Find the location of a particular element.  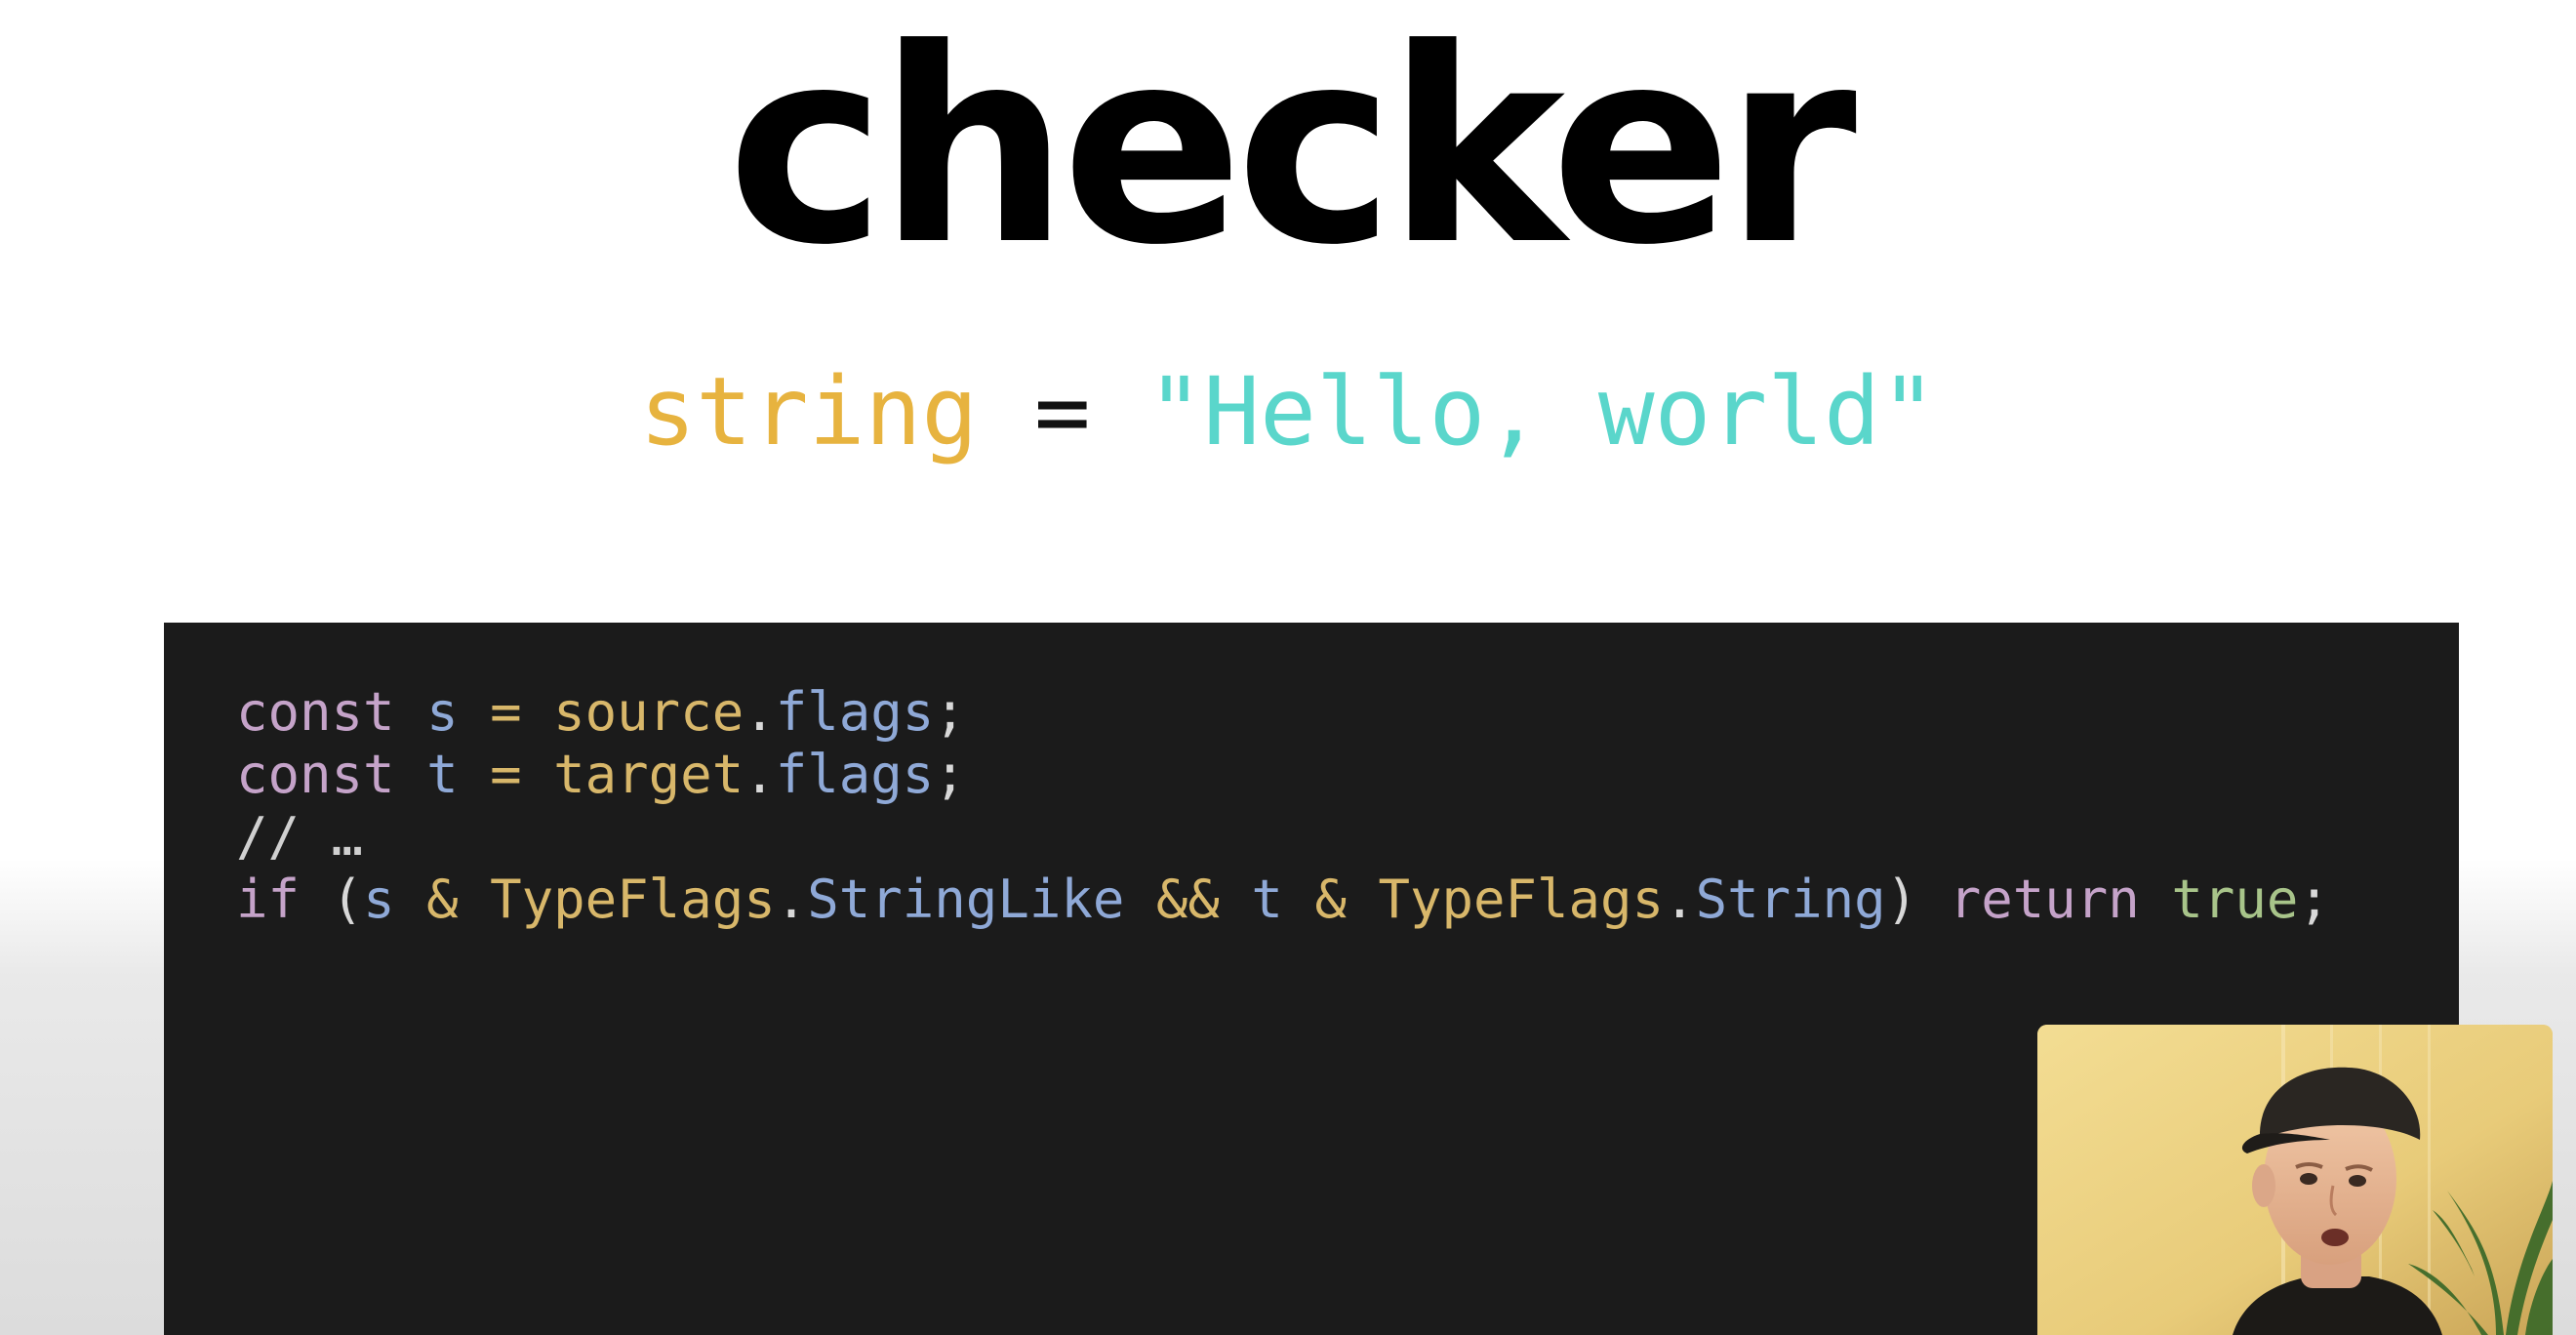

code-line: const s = source.flags; is located at coordinates (1283, 712).